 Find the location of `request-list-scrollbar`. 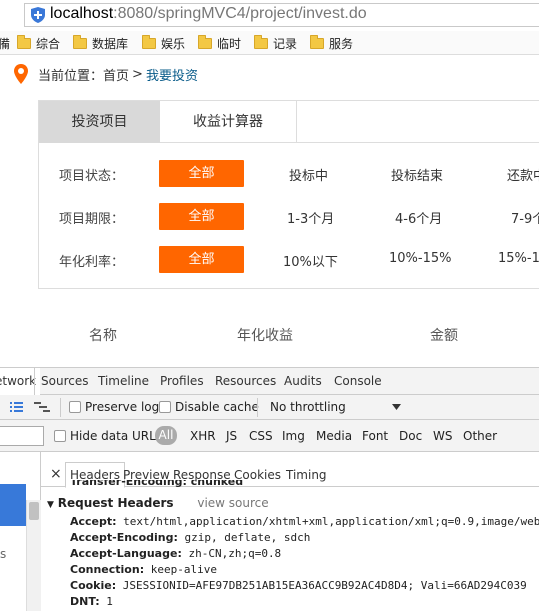

request-list-scrollbar is located at coordinates (33, 555).